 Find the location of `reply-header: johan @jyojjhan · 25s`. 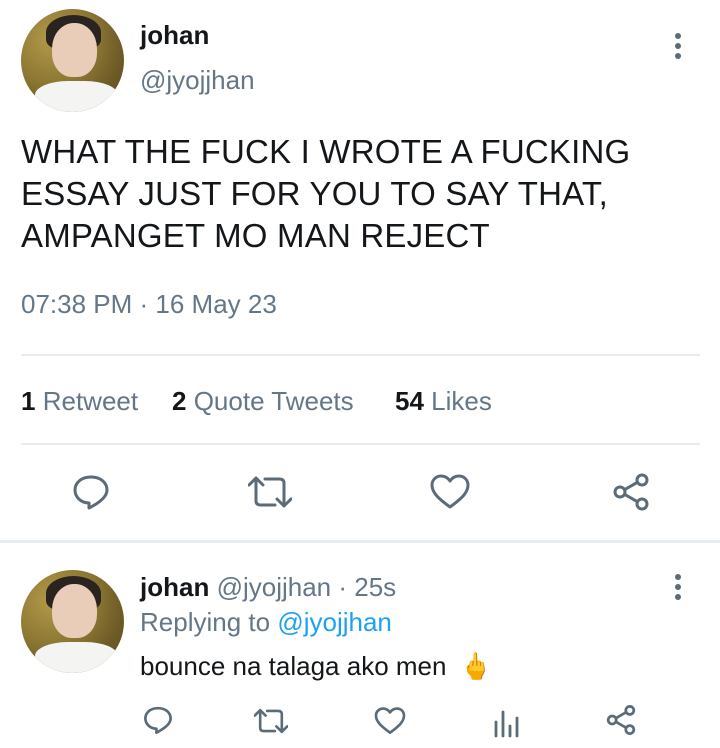

reply-header: johan @jyojjhan · 25s is located at coordinates (268, 587).